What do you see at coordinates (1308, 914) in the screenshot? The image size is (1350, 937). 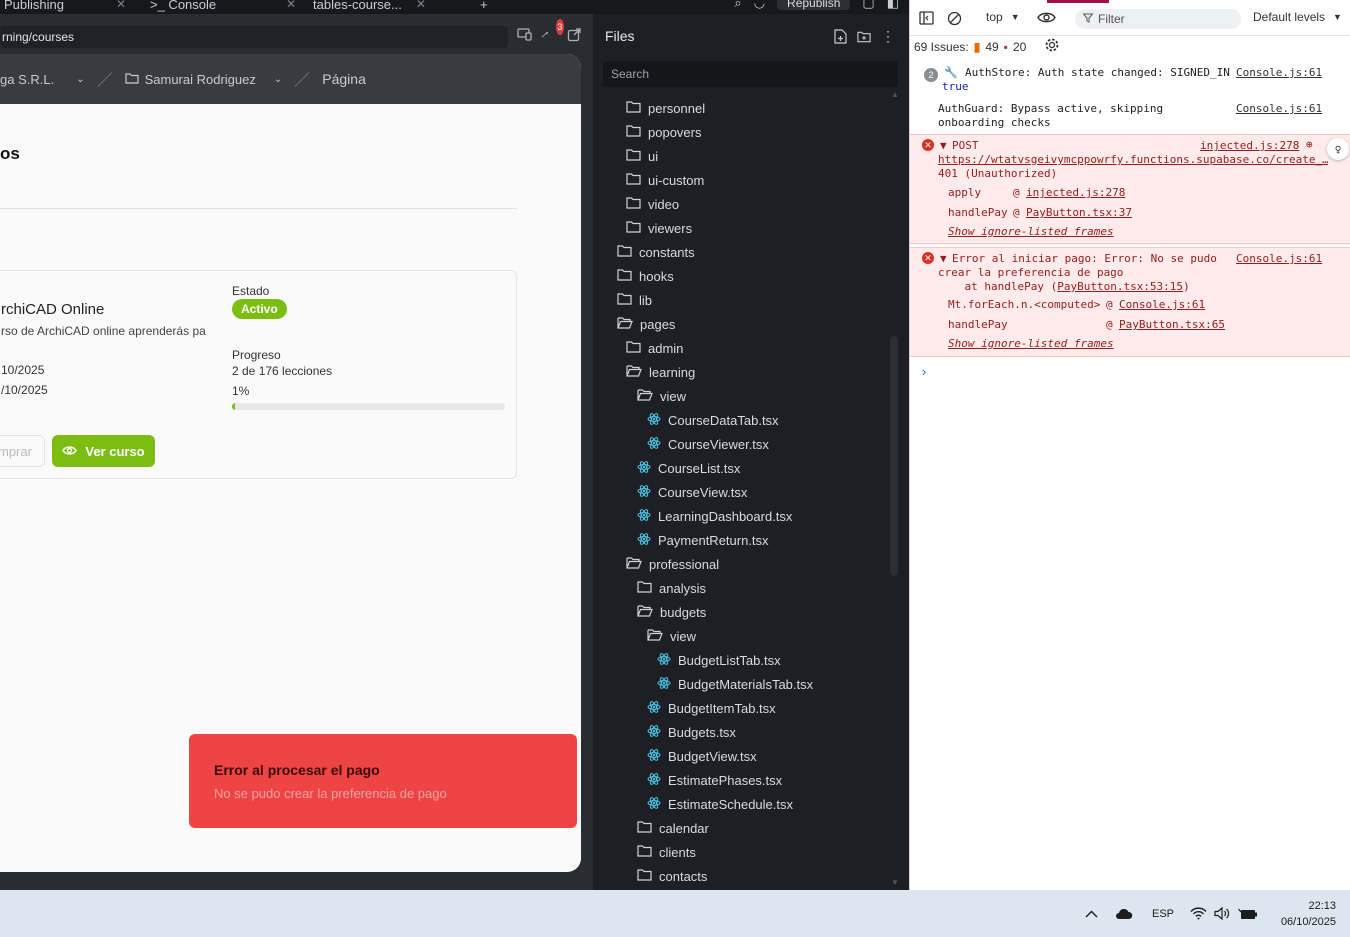 I see `clock: 22:13 06/10/2025` at bounding box center [1308, 914].